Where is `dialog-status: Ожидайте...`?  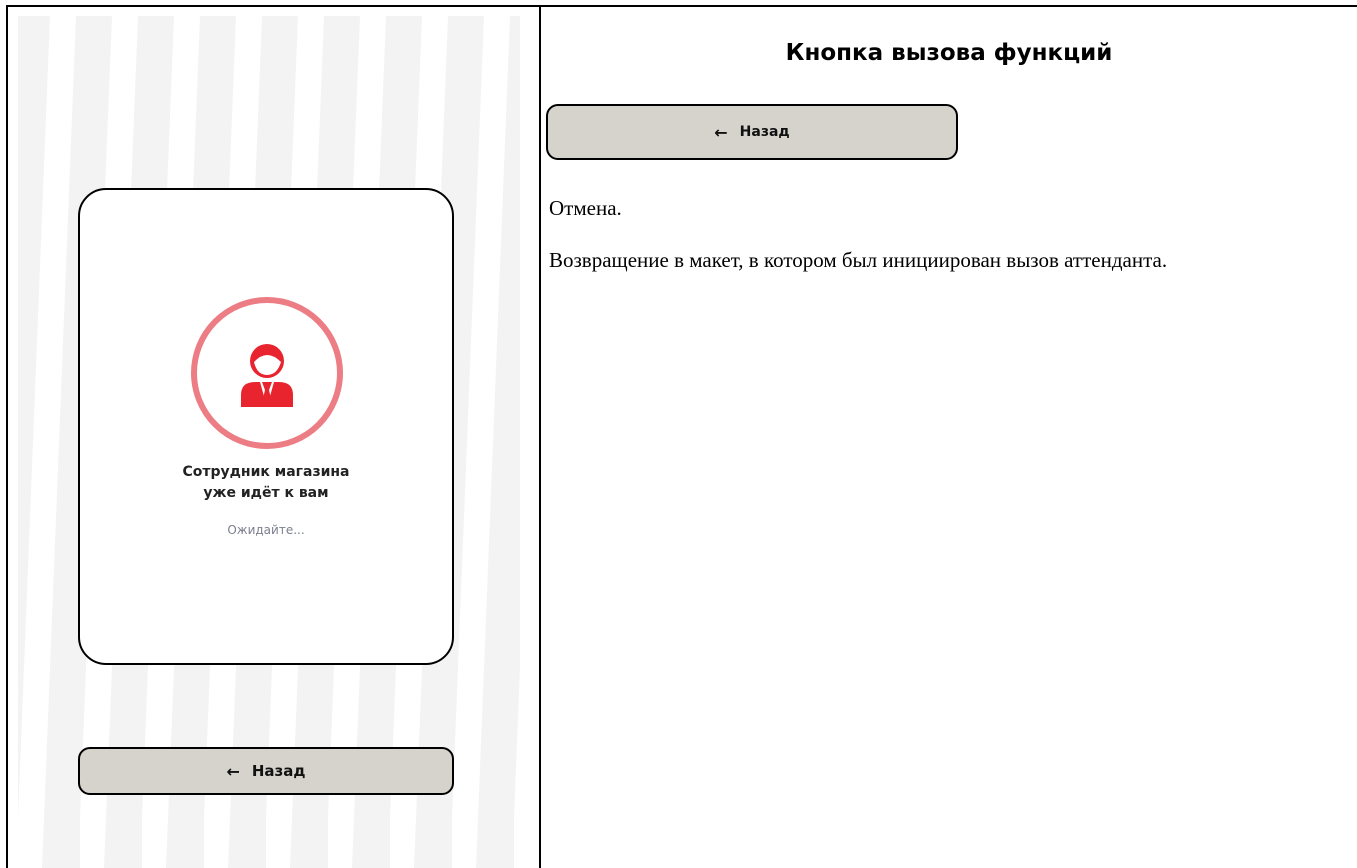
dialog-status: Ожидайте... is located at coordinates (266, 530).